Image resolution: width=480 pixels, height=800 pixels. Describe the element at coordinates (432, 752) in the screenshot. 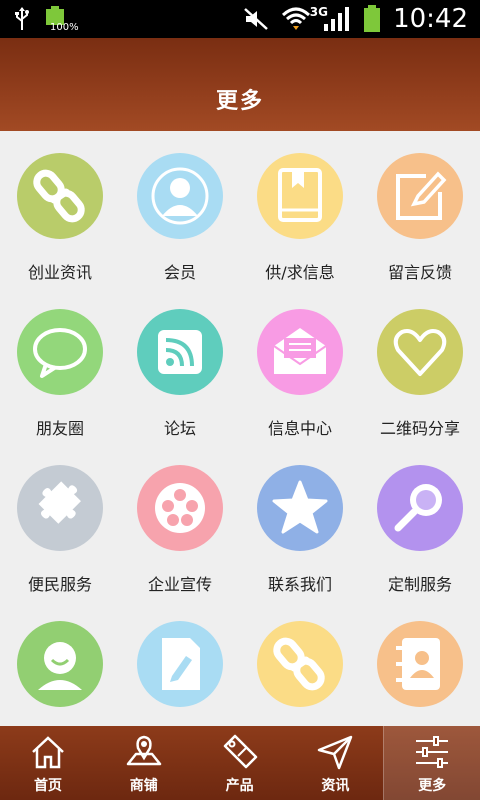

I see `settings-sliders-icon` at that location.